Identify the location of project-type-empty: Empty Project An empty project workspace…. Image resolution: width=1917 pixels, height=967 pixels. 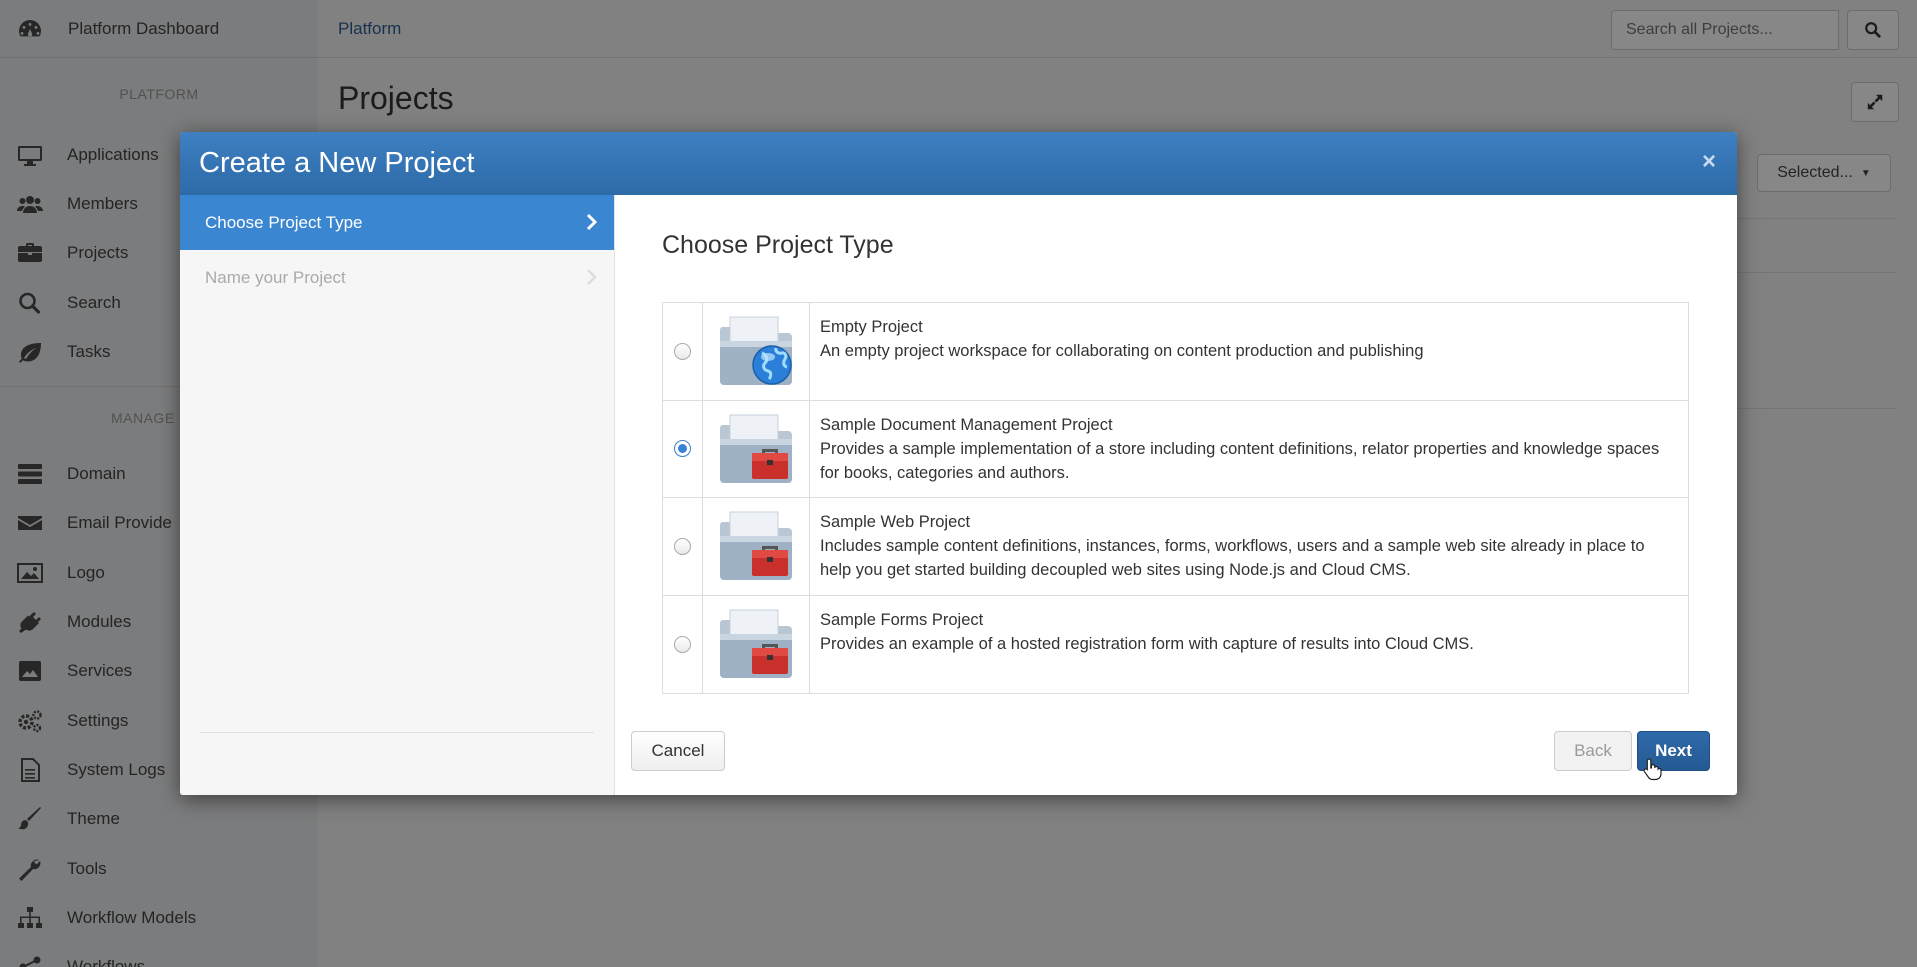
(1175, 352).